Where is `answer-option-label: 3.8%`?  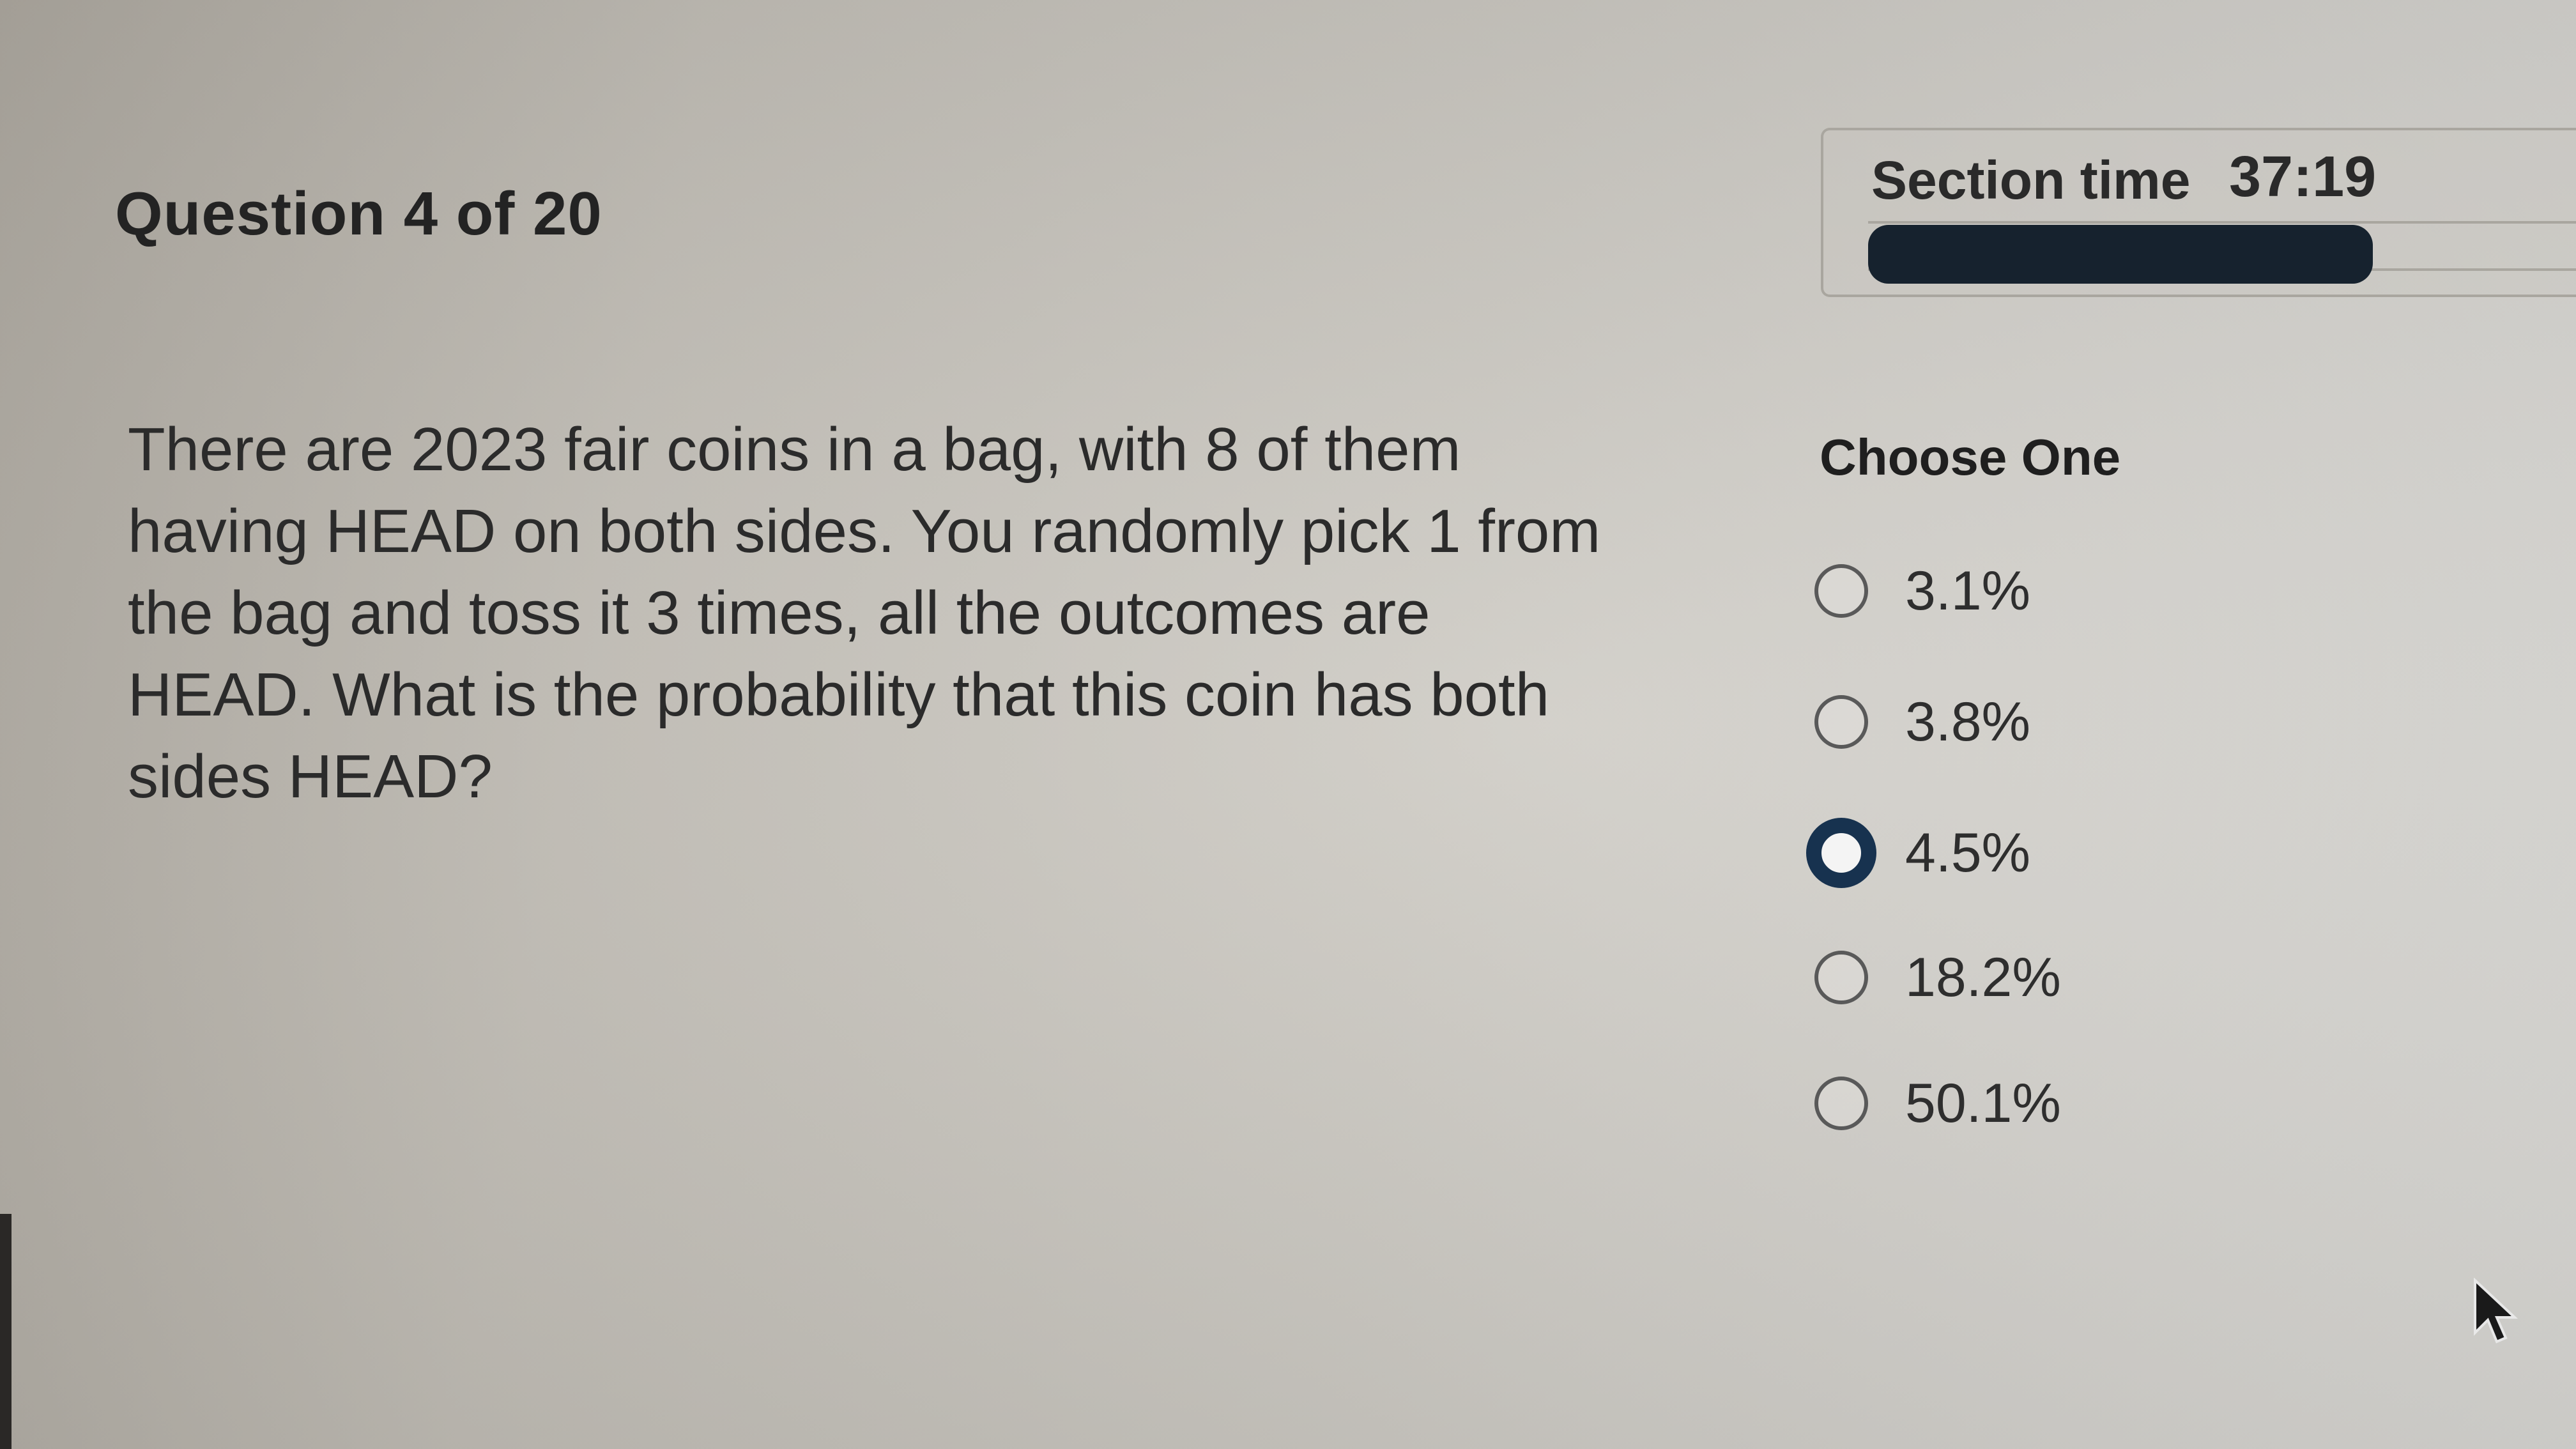
answer-option-label: 3.8% is located at coordinates (1968, 722).